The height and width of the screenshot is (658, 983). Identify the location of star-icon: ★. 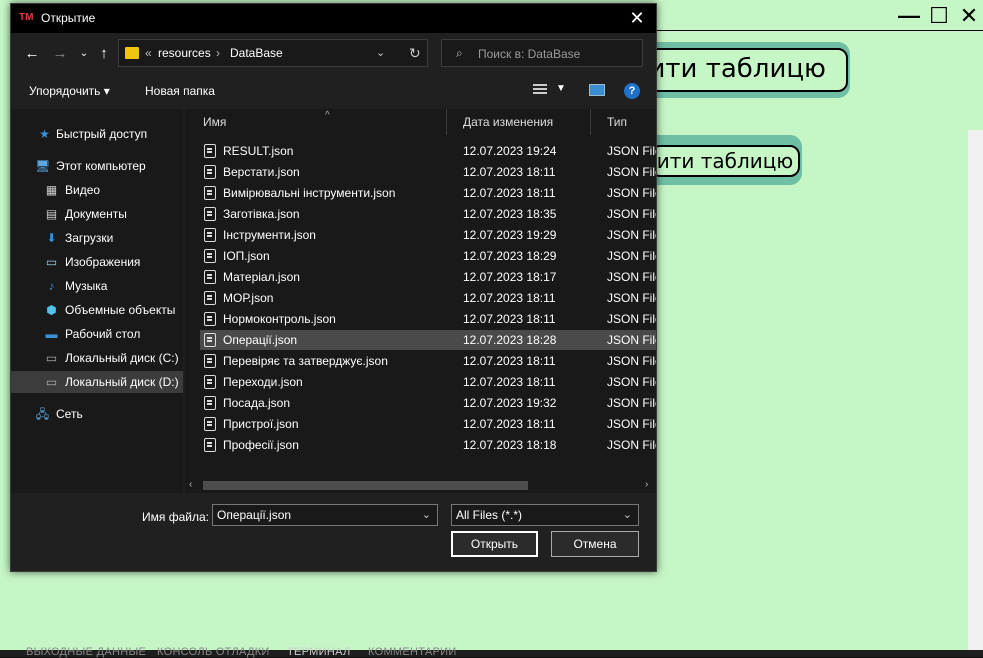
(44, 134).